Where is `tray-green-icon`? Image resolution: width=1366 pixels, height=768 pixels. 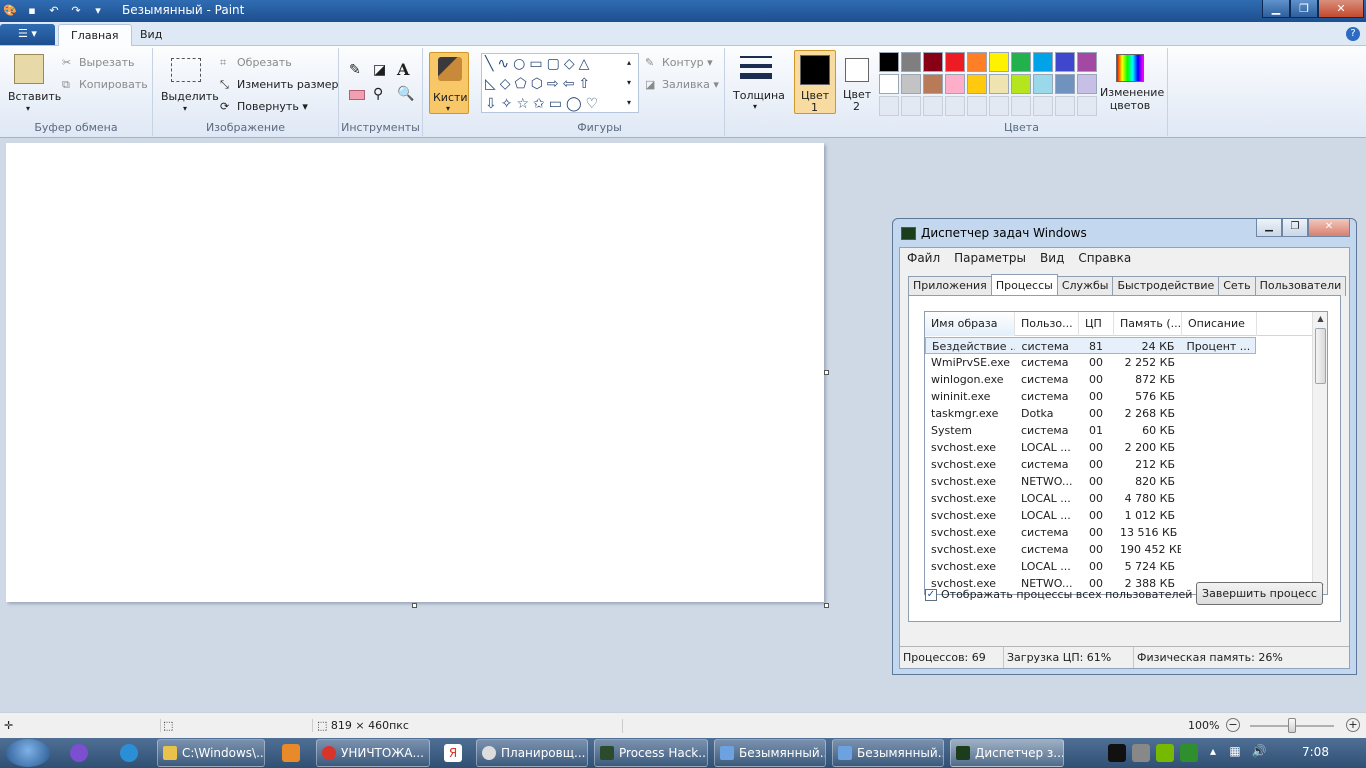
tray-green-icon is located at coordinates (1189, 753).